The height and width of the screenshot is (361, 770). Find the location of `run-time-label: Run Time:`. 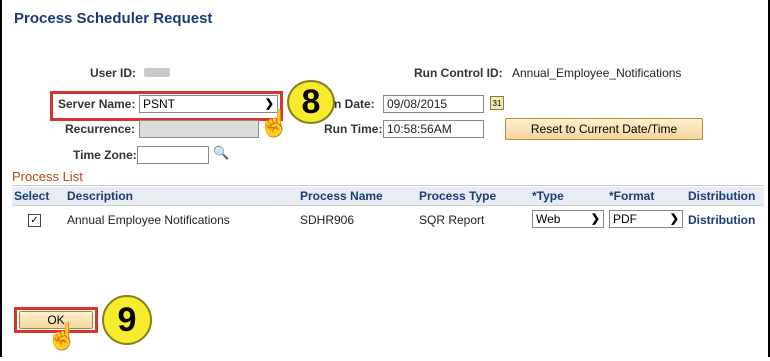

run-time-label: Run Time: is located at coordinates (353, 129).